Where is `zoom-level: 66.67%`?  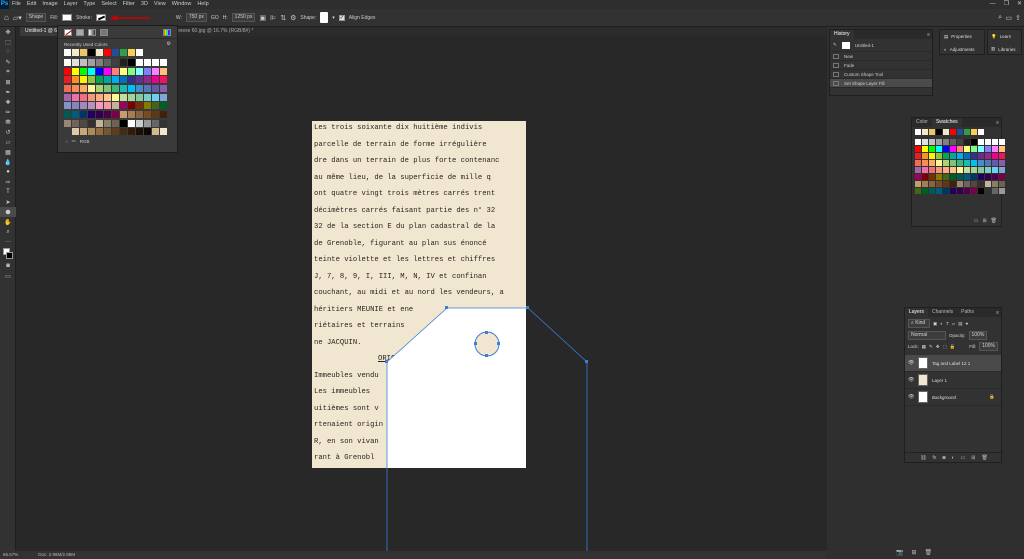
zoom-level: 66.67% is located at coordinates (10, 555).